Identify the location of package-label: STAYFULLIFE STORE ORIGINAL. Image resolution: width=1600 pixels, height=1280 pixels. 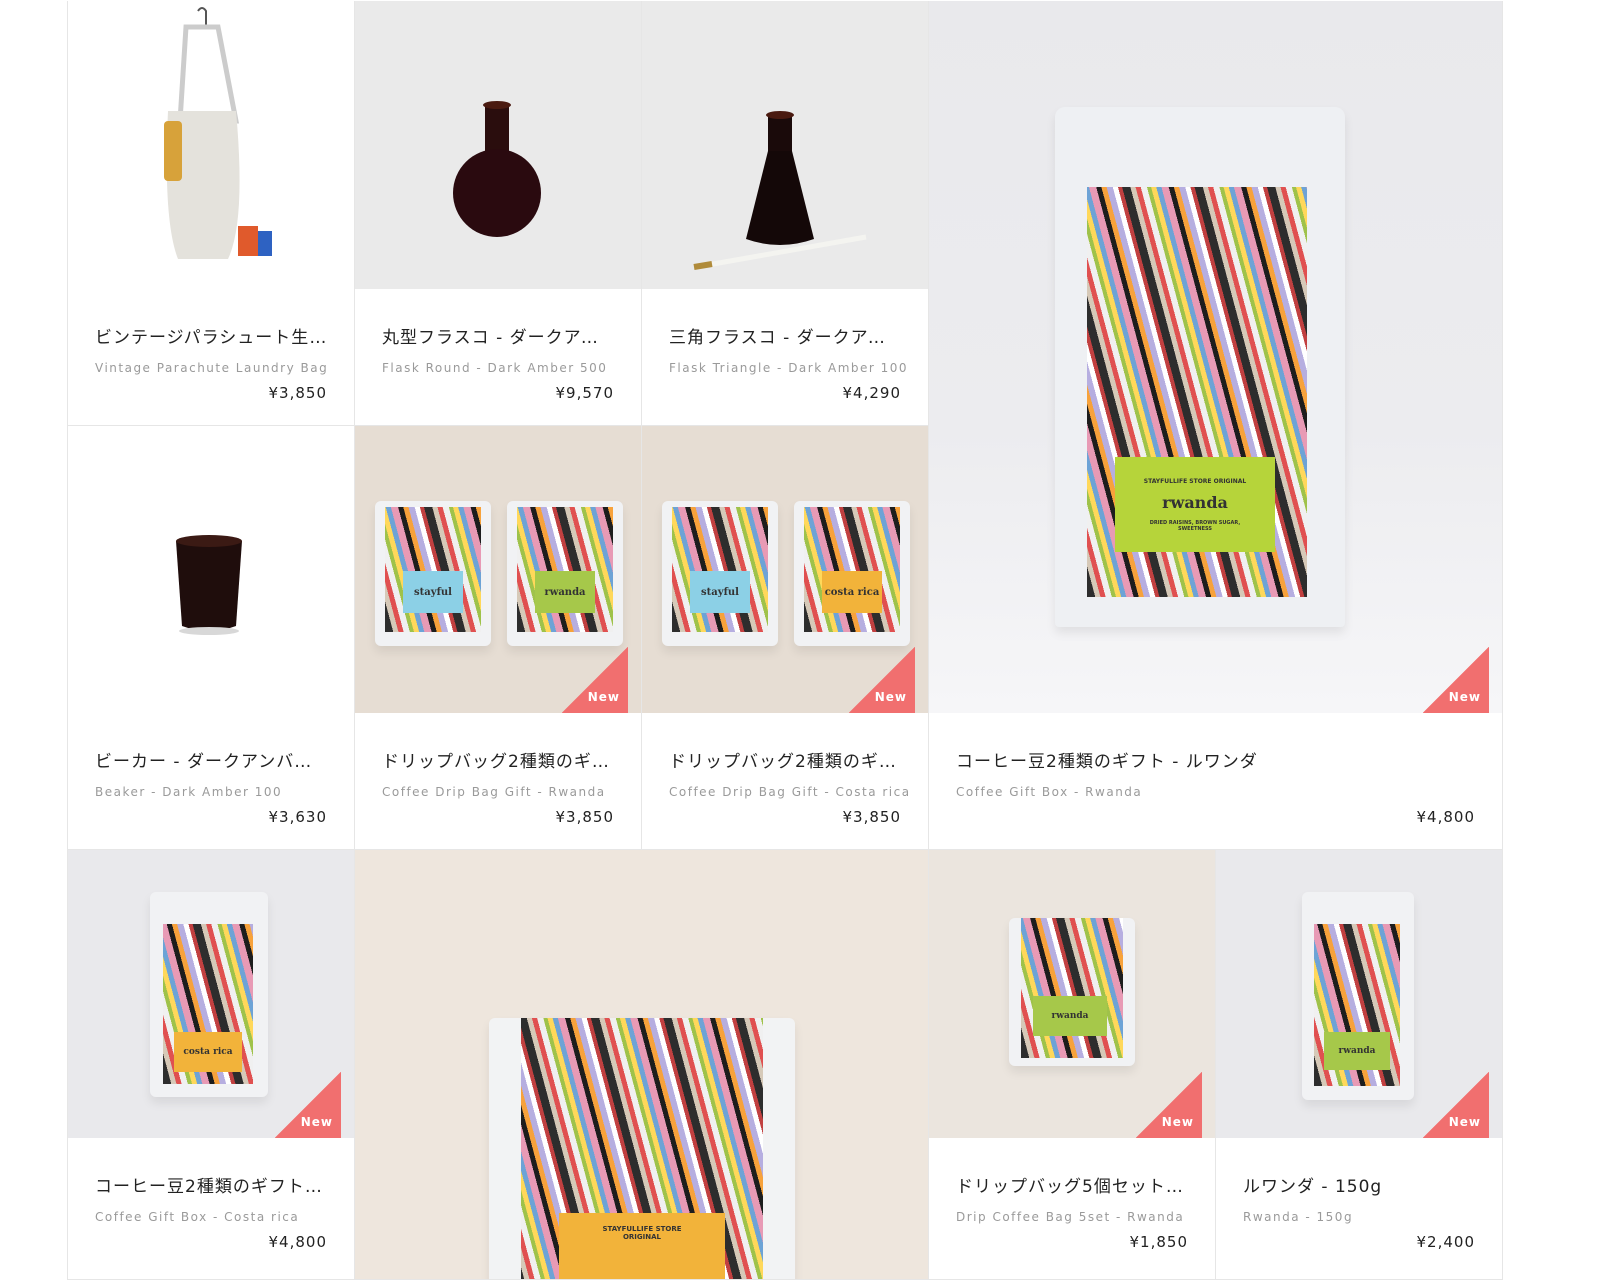
(642, 1246).